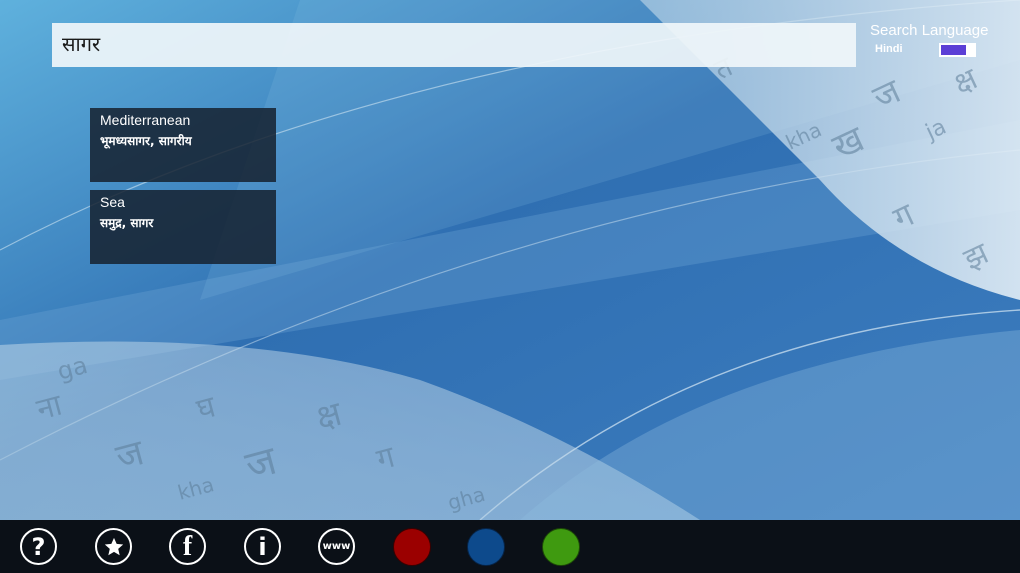 The image size is (1020, 573). Describe the element at coordinates (412, 547) in the screenshot. I see `theme-red-button` at that location.